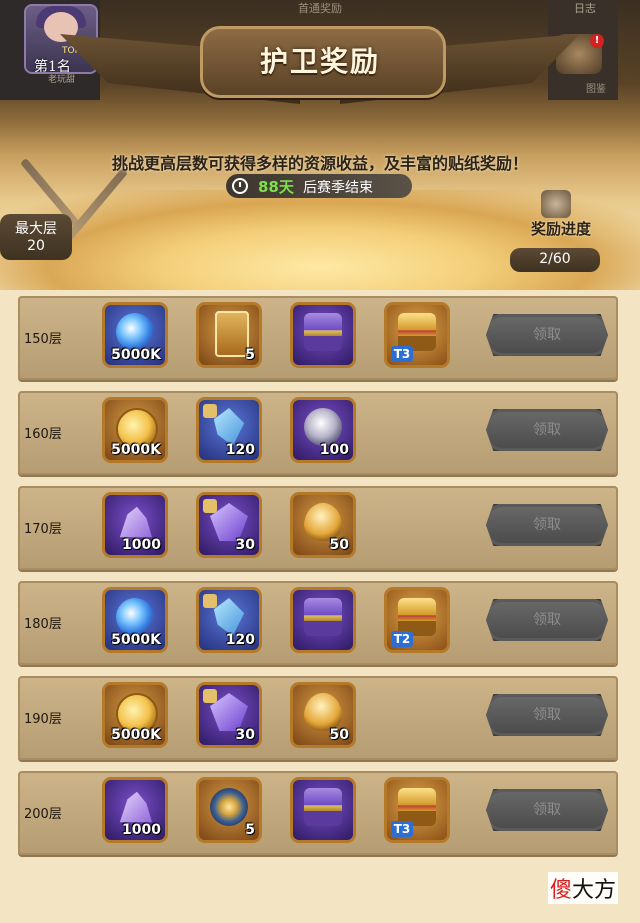 The width and height of the screenshot is (640, 923). Describe the element at coordinates (36, 229) in the screenshot. I see `max-floor-label: 最大层` at that location.